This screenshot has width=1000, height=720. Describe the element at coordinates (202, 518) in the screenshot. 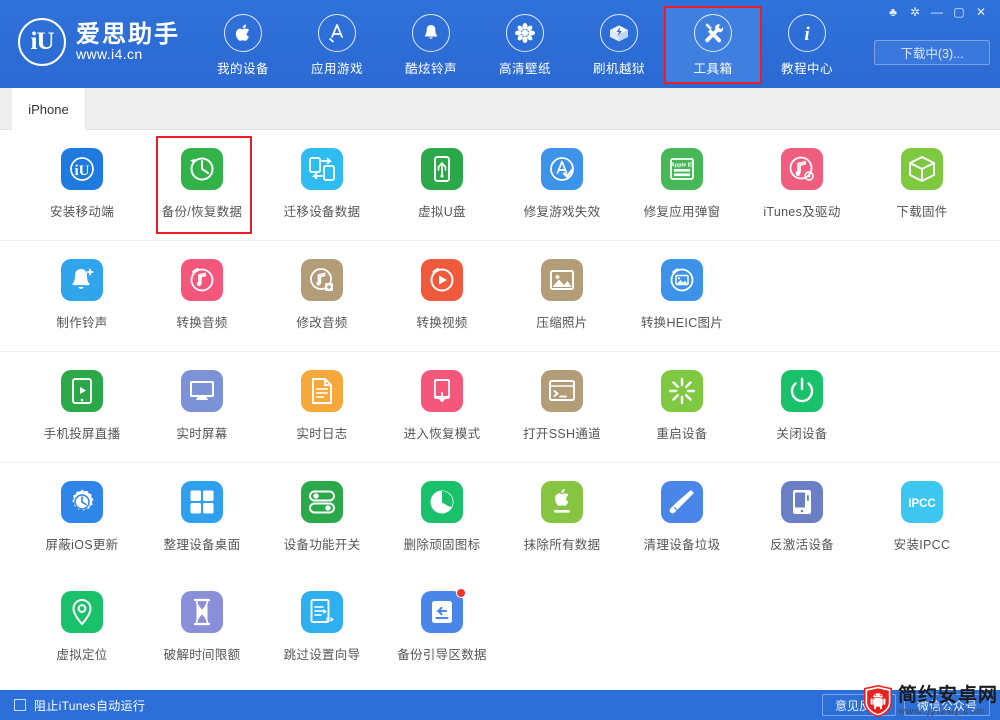

I see `tool-整理设备桌面: 整理设备桌面` at that location.